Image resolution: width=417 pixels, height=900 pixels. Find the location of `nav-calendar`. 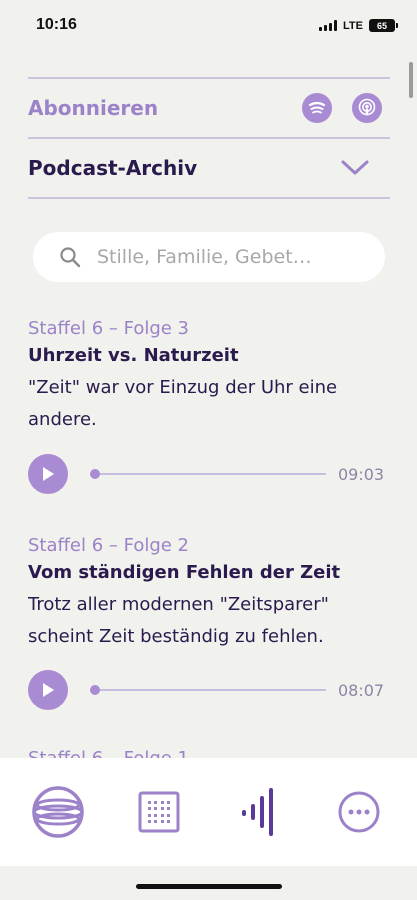

nav-calendar is located at coordinates (159, 812).